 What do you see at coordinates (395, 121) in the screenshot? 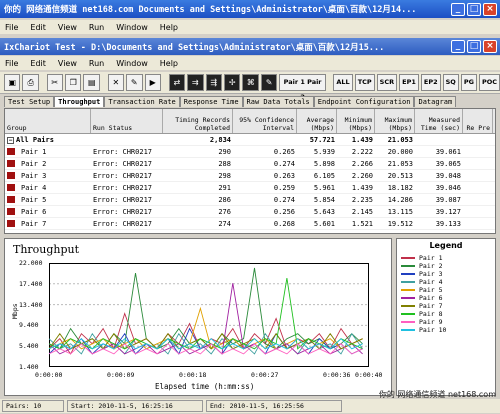
I see `col-maximum: Maximum (Mbps)` at bounding box center [395, 121].